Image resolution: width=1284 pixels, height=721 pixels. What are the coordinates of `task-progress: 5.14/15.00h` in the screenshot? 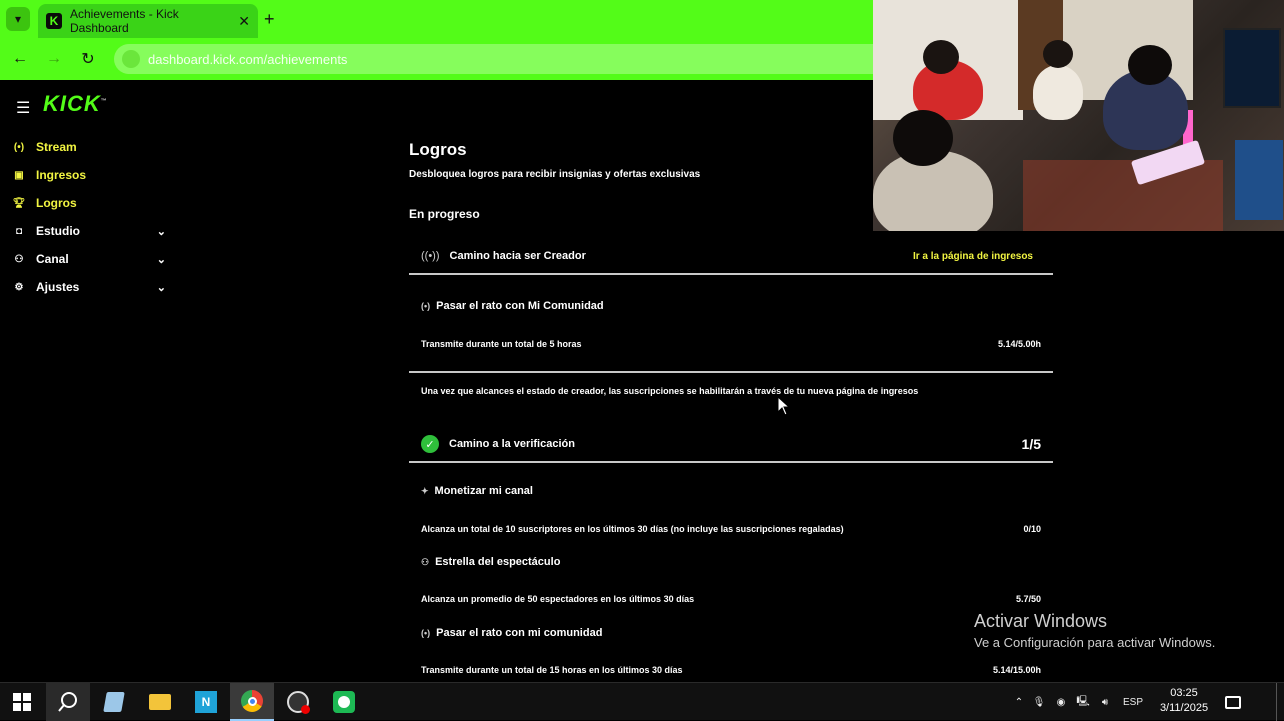 It's located at (1016, 670).